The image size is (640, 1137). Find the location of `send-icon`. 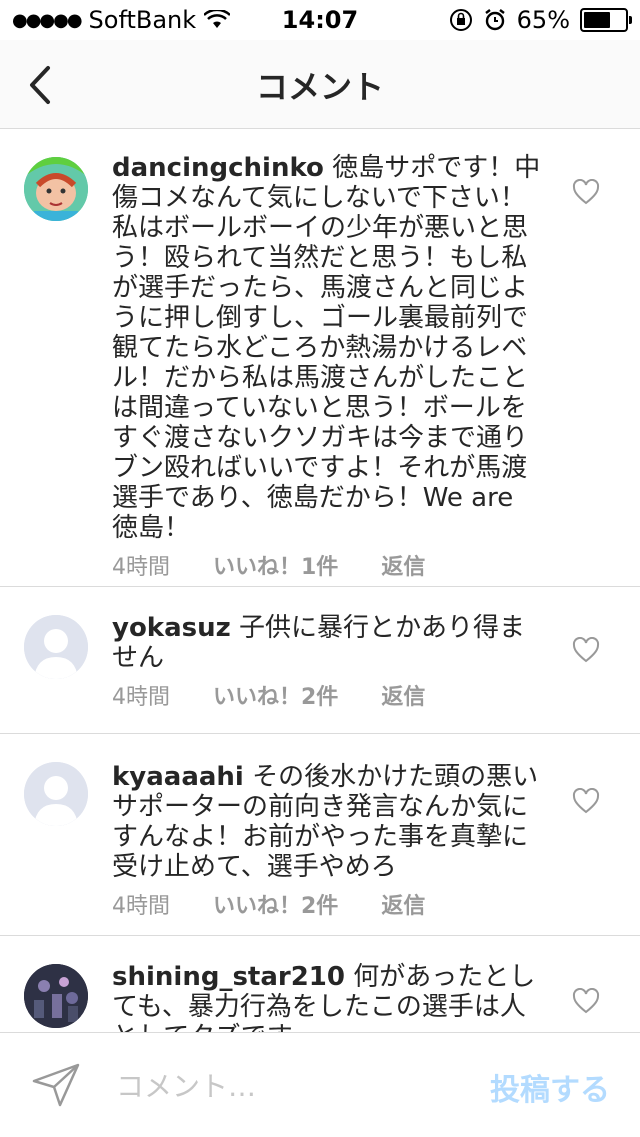

send-icon is located at coordinates (56, 1085).